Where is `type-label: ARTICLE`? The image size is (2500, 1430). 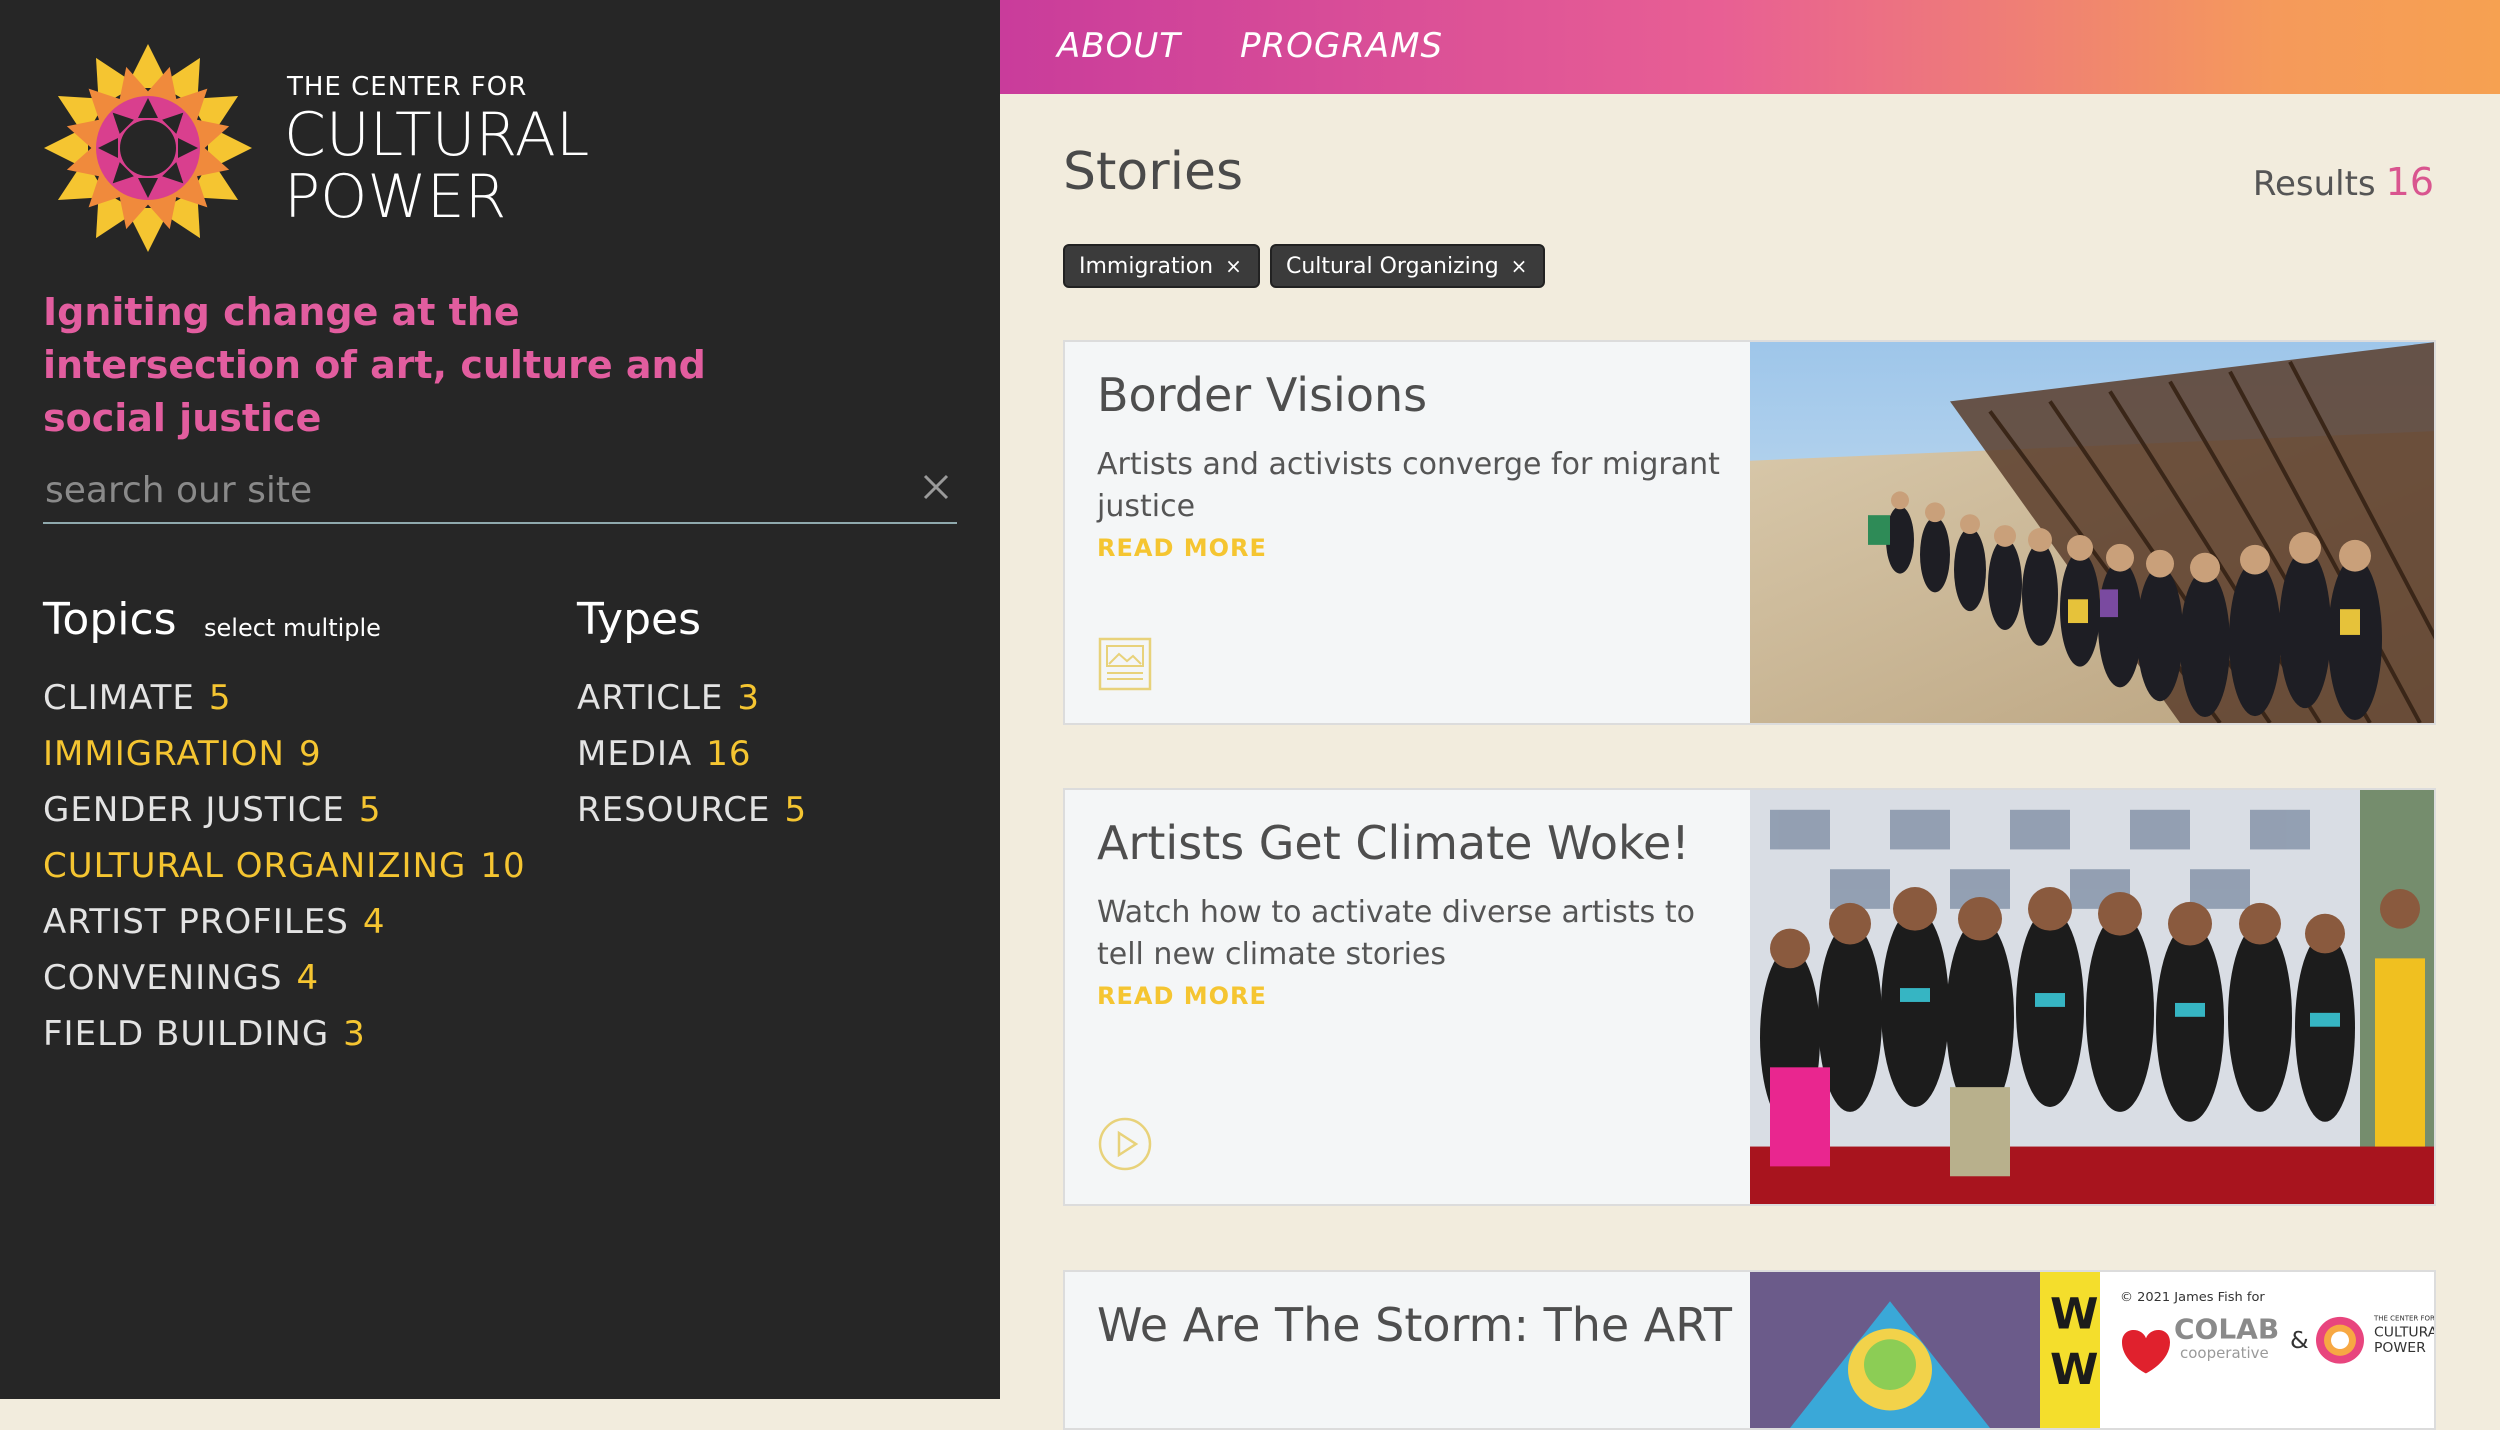
type-label: ARTICLE is located at coordinates (650, 698).